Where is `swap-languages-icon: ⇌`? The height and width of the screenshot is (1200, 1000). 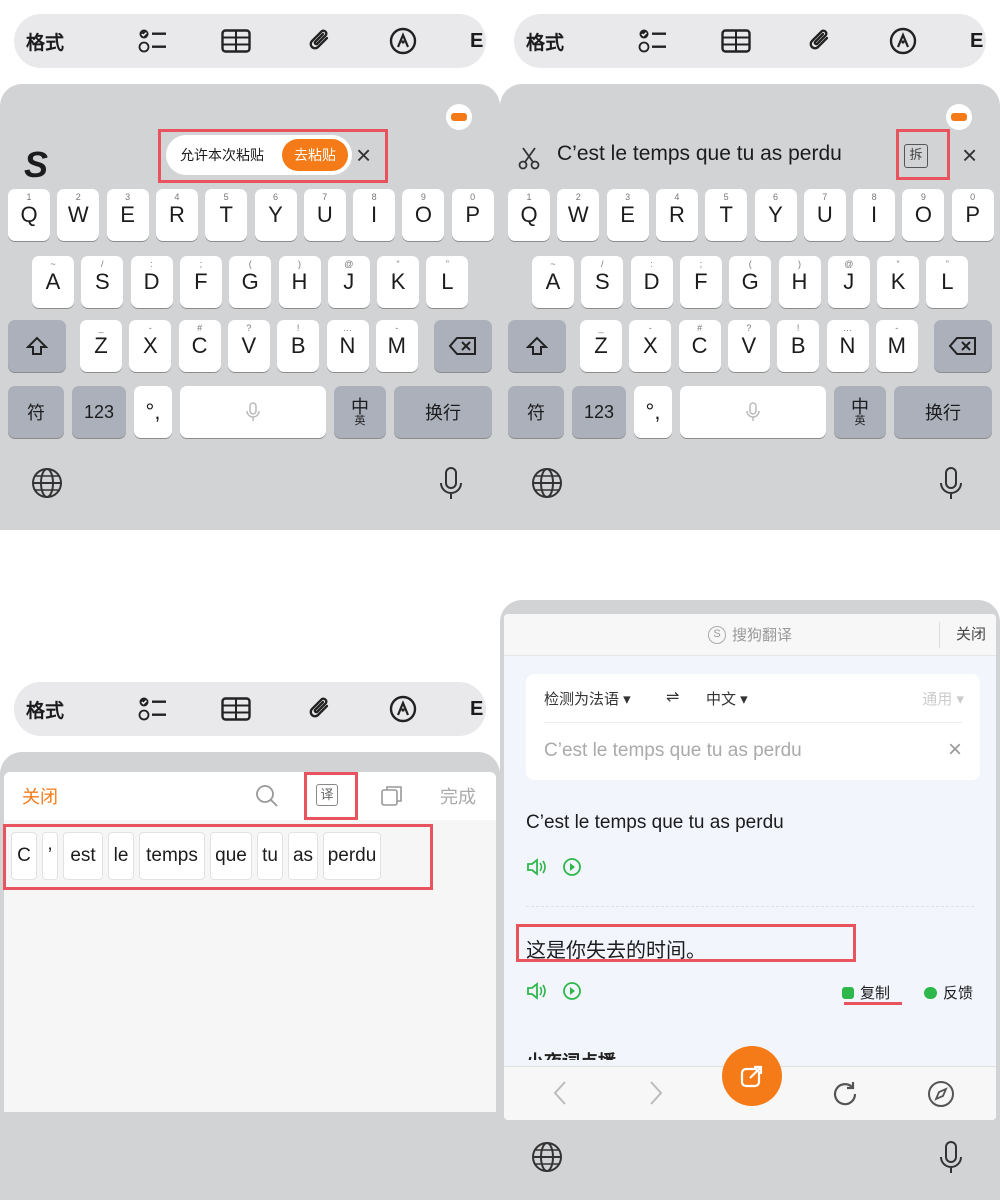
swap-languages-icon: ⇌ is located at coordinates (672, 697).